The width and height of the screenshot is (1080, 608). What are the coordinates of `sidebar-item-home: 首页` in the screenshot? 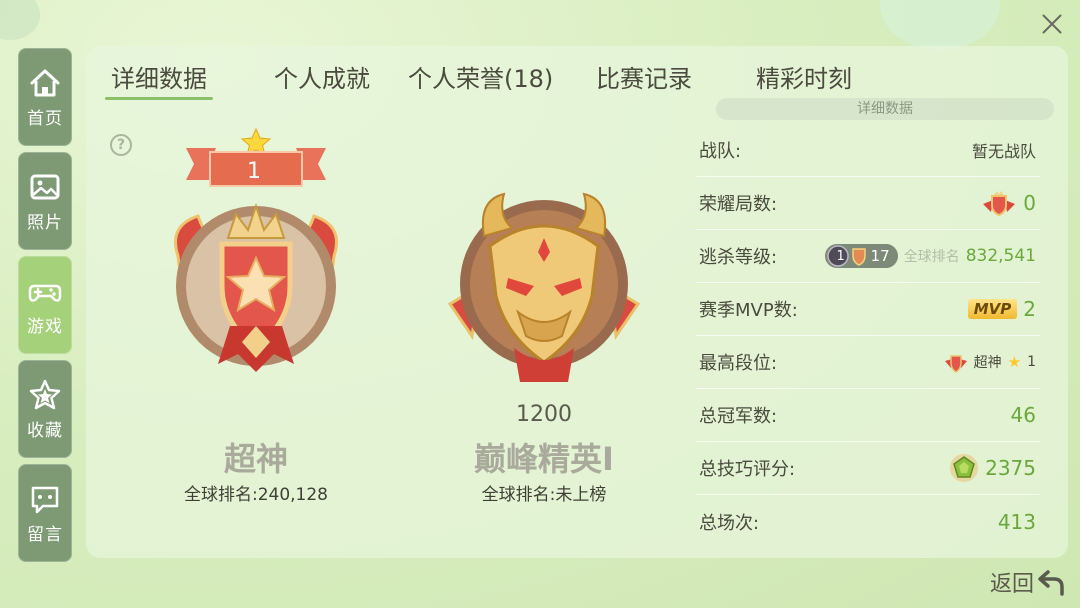 It's located at (45, 97).